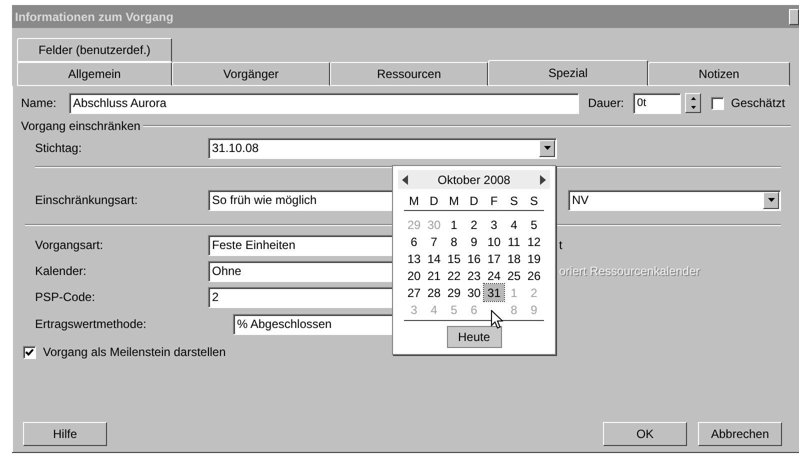  Describe the element at coordinates (65, 297) in the screenshot. I see `field-label: PSP-Code:` at that location.